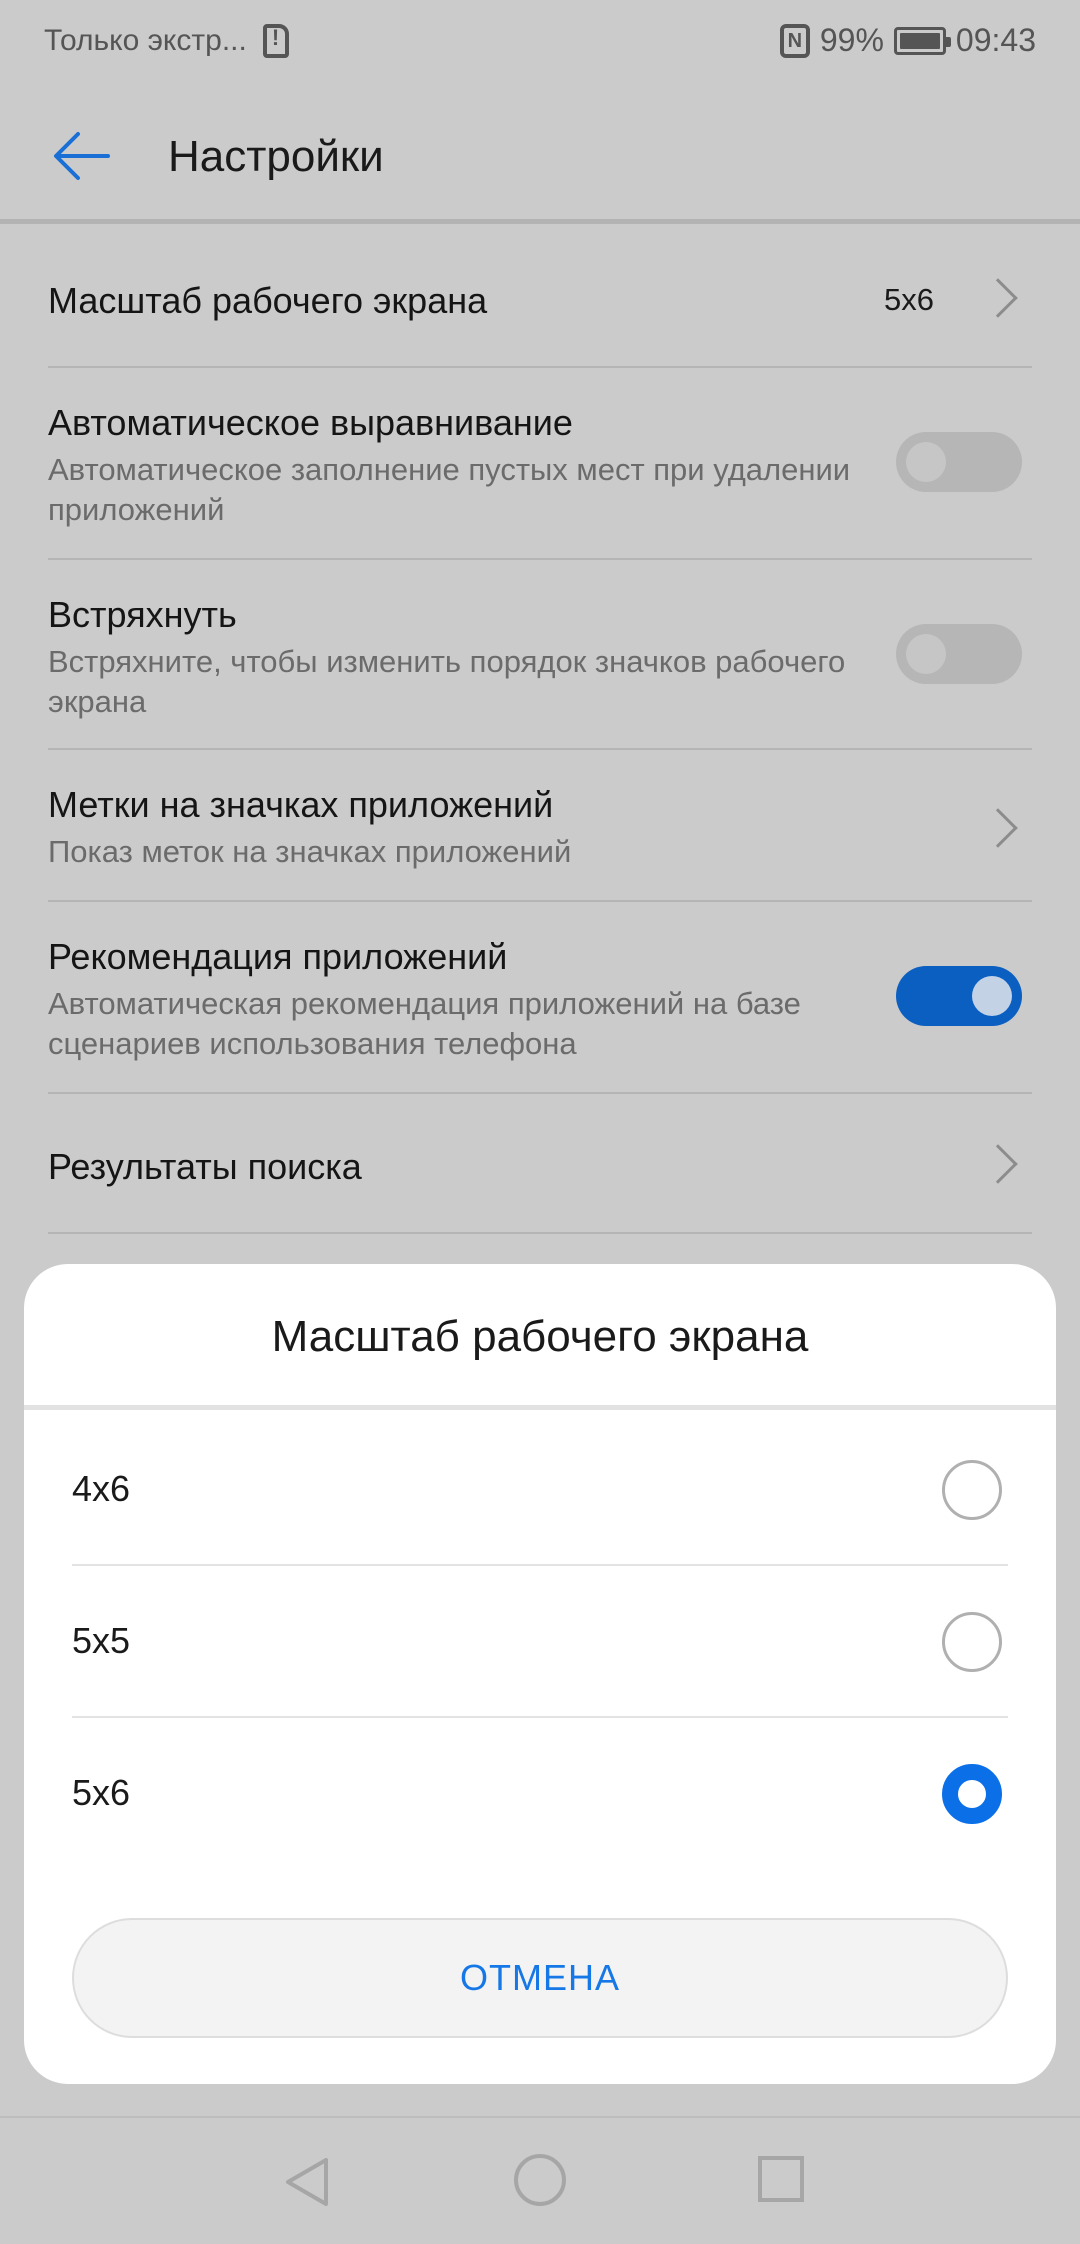 This screenshot has width=1080, height=2244. Describe the element at coordinates (308, 2182) in the screenshot. I see `nav-back-icon` at that location.